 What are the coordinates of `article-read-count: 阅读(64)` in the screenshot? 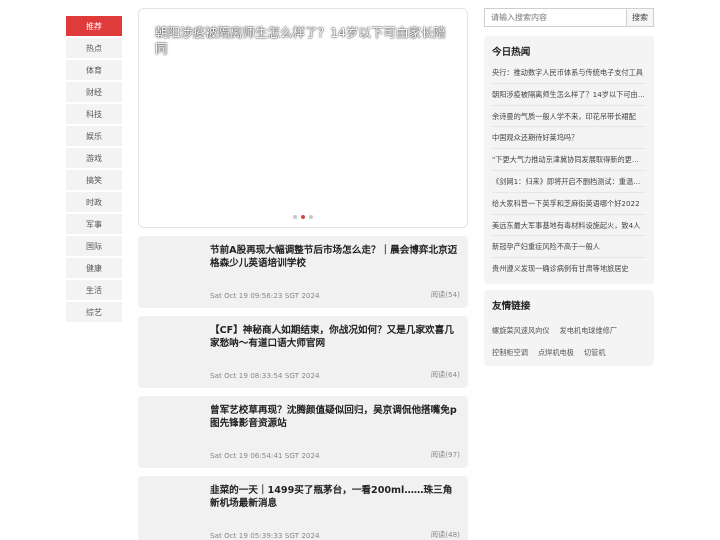 It's located at (445, 374).